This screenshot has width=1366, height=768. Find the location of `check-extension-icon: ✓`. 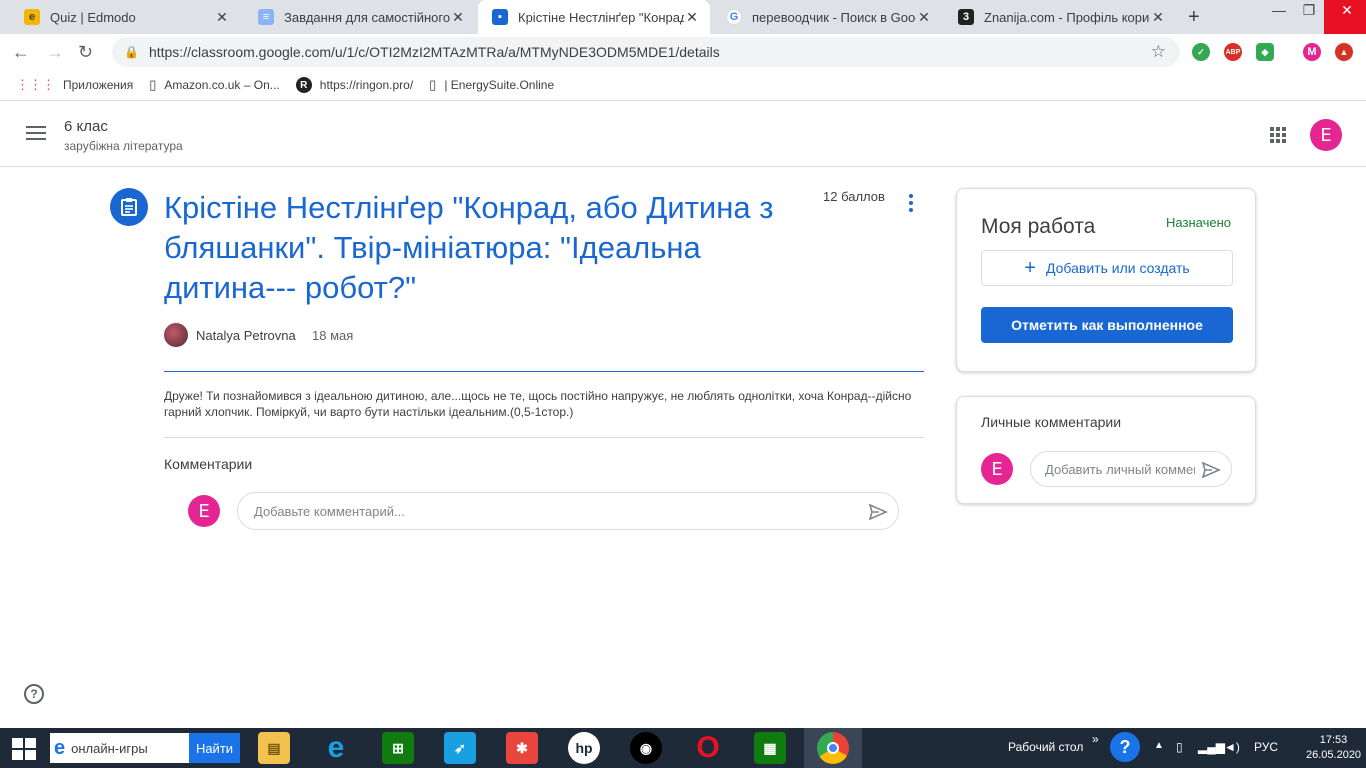

check-extension-icon: ✓ is located at coordinates (1201, 52).